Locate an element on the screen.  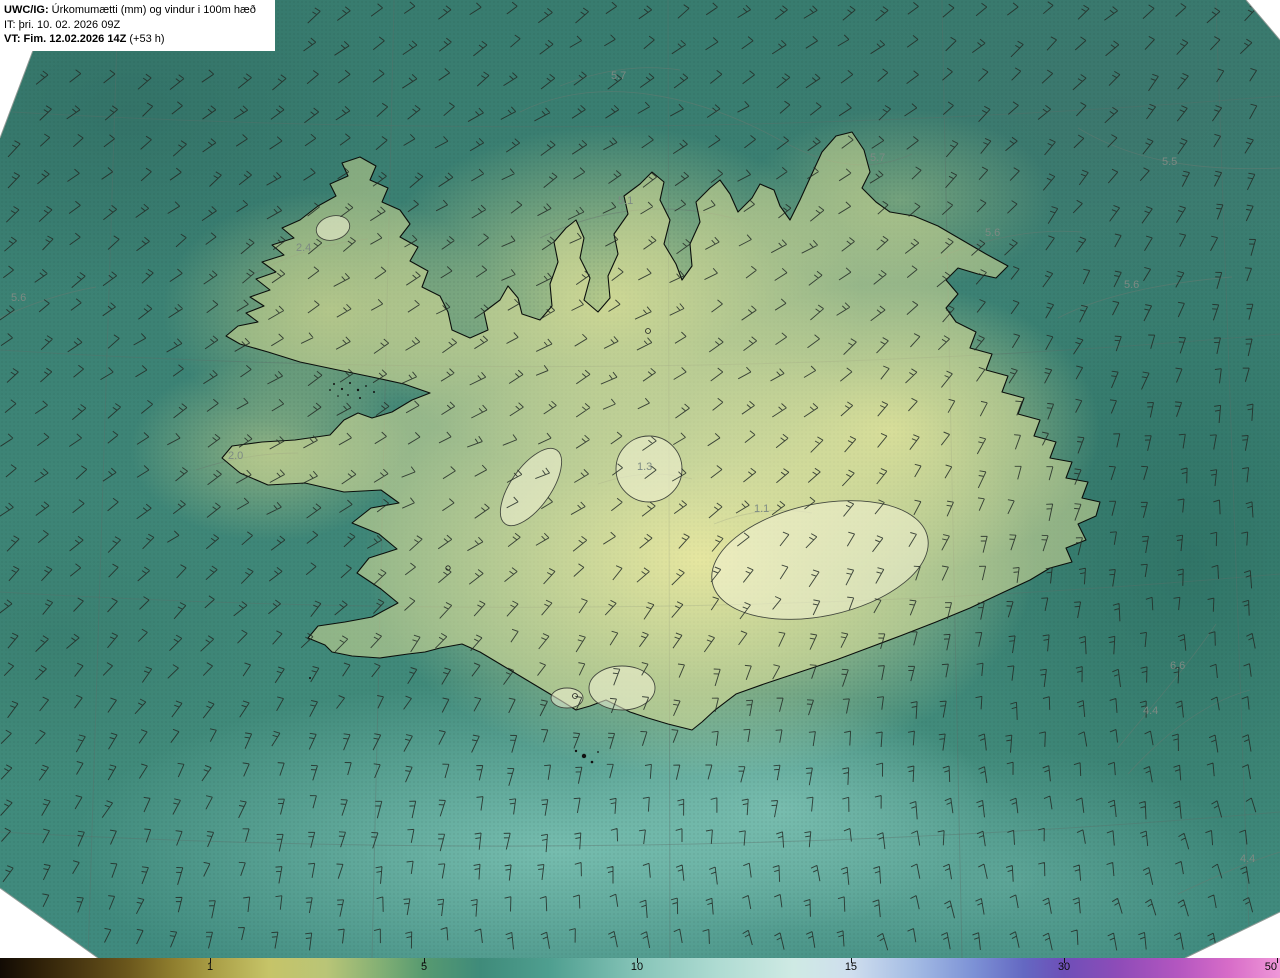
colorbar-tick-label: 50 is located at coordinates (1271, 967).